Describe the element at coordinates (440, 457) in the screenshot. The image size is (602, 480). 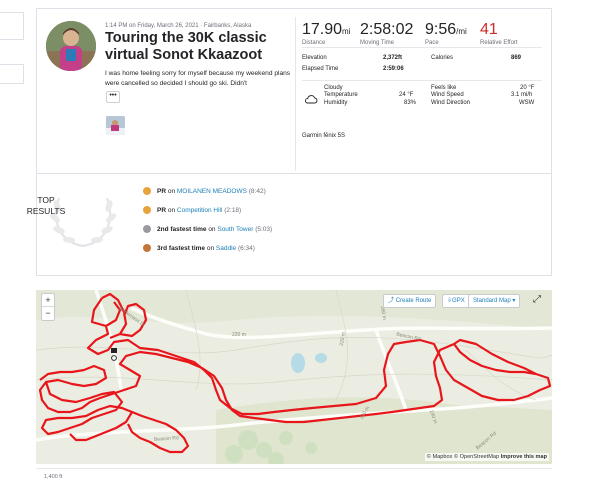
I see `mapbox-credit-link: © Mapbox` at that location.